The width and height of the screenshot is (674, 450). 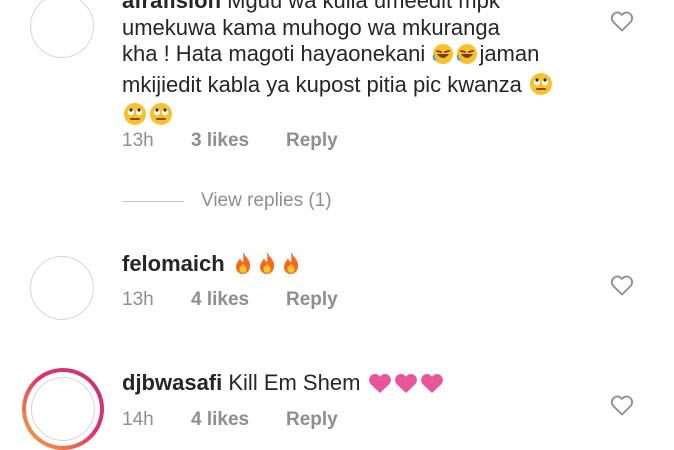 I want to click on username: felomaich, so click(x=173, y=263).